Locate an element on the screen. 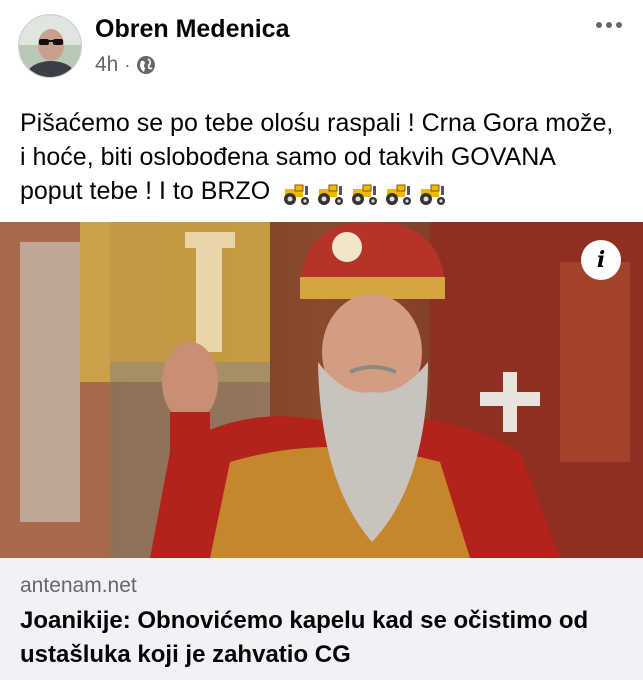  avatar is located at coordinates (50, 46).